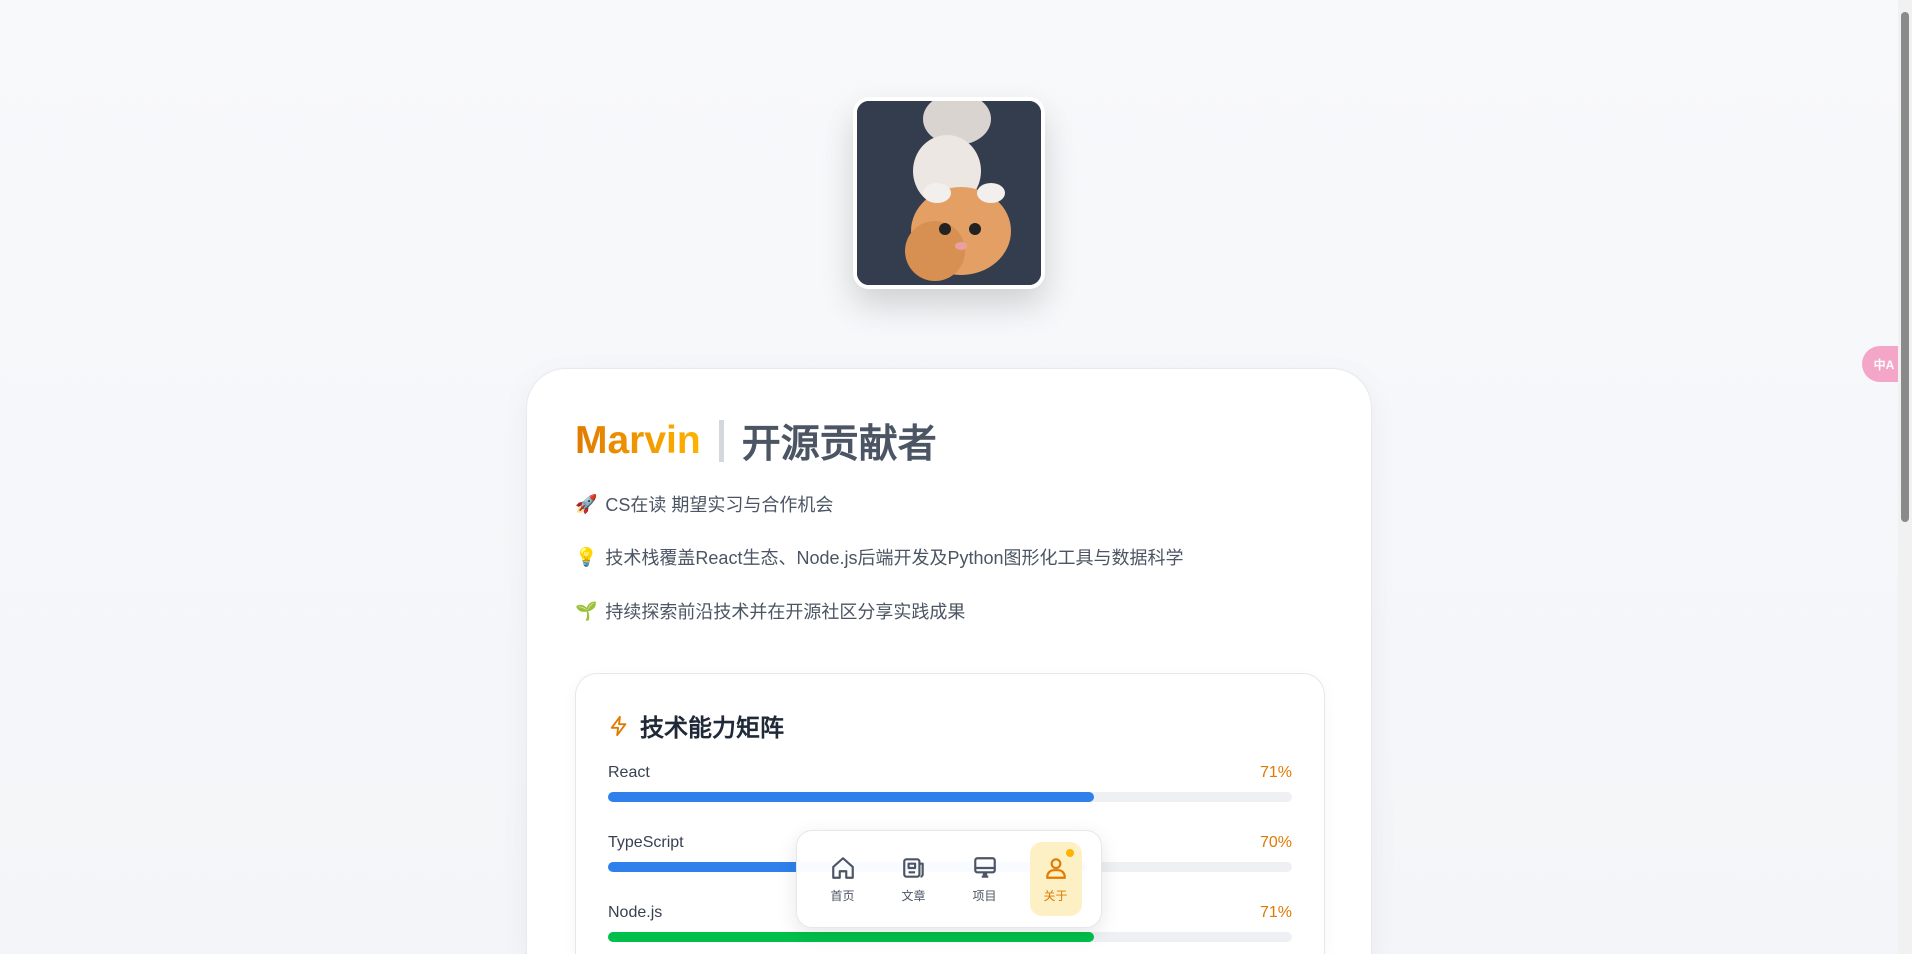 The width and height of the screenshot is (1912, 954). What do you see at coordinates (586, 556) in the screenshot?
I see `lightbulb-icon: 💡` at bounding box center [586, 556].